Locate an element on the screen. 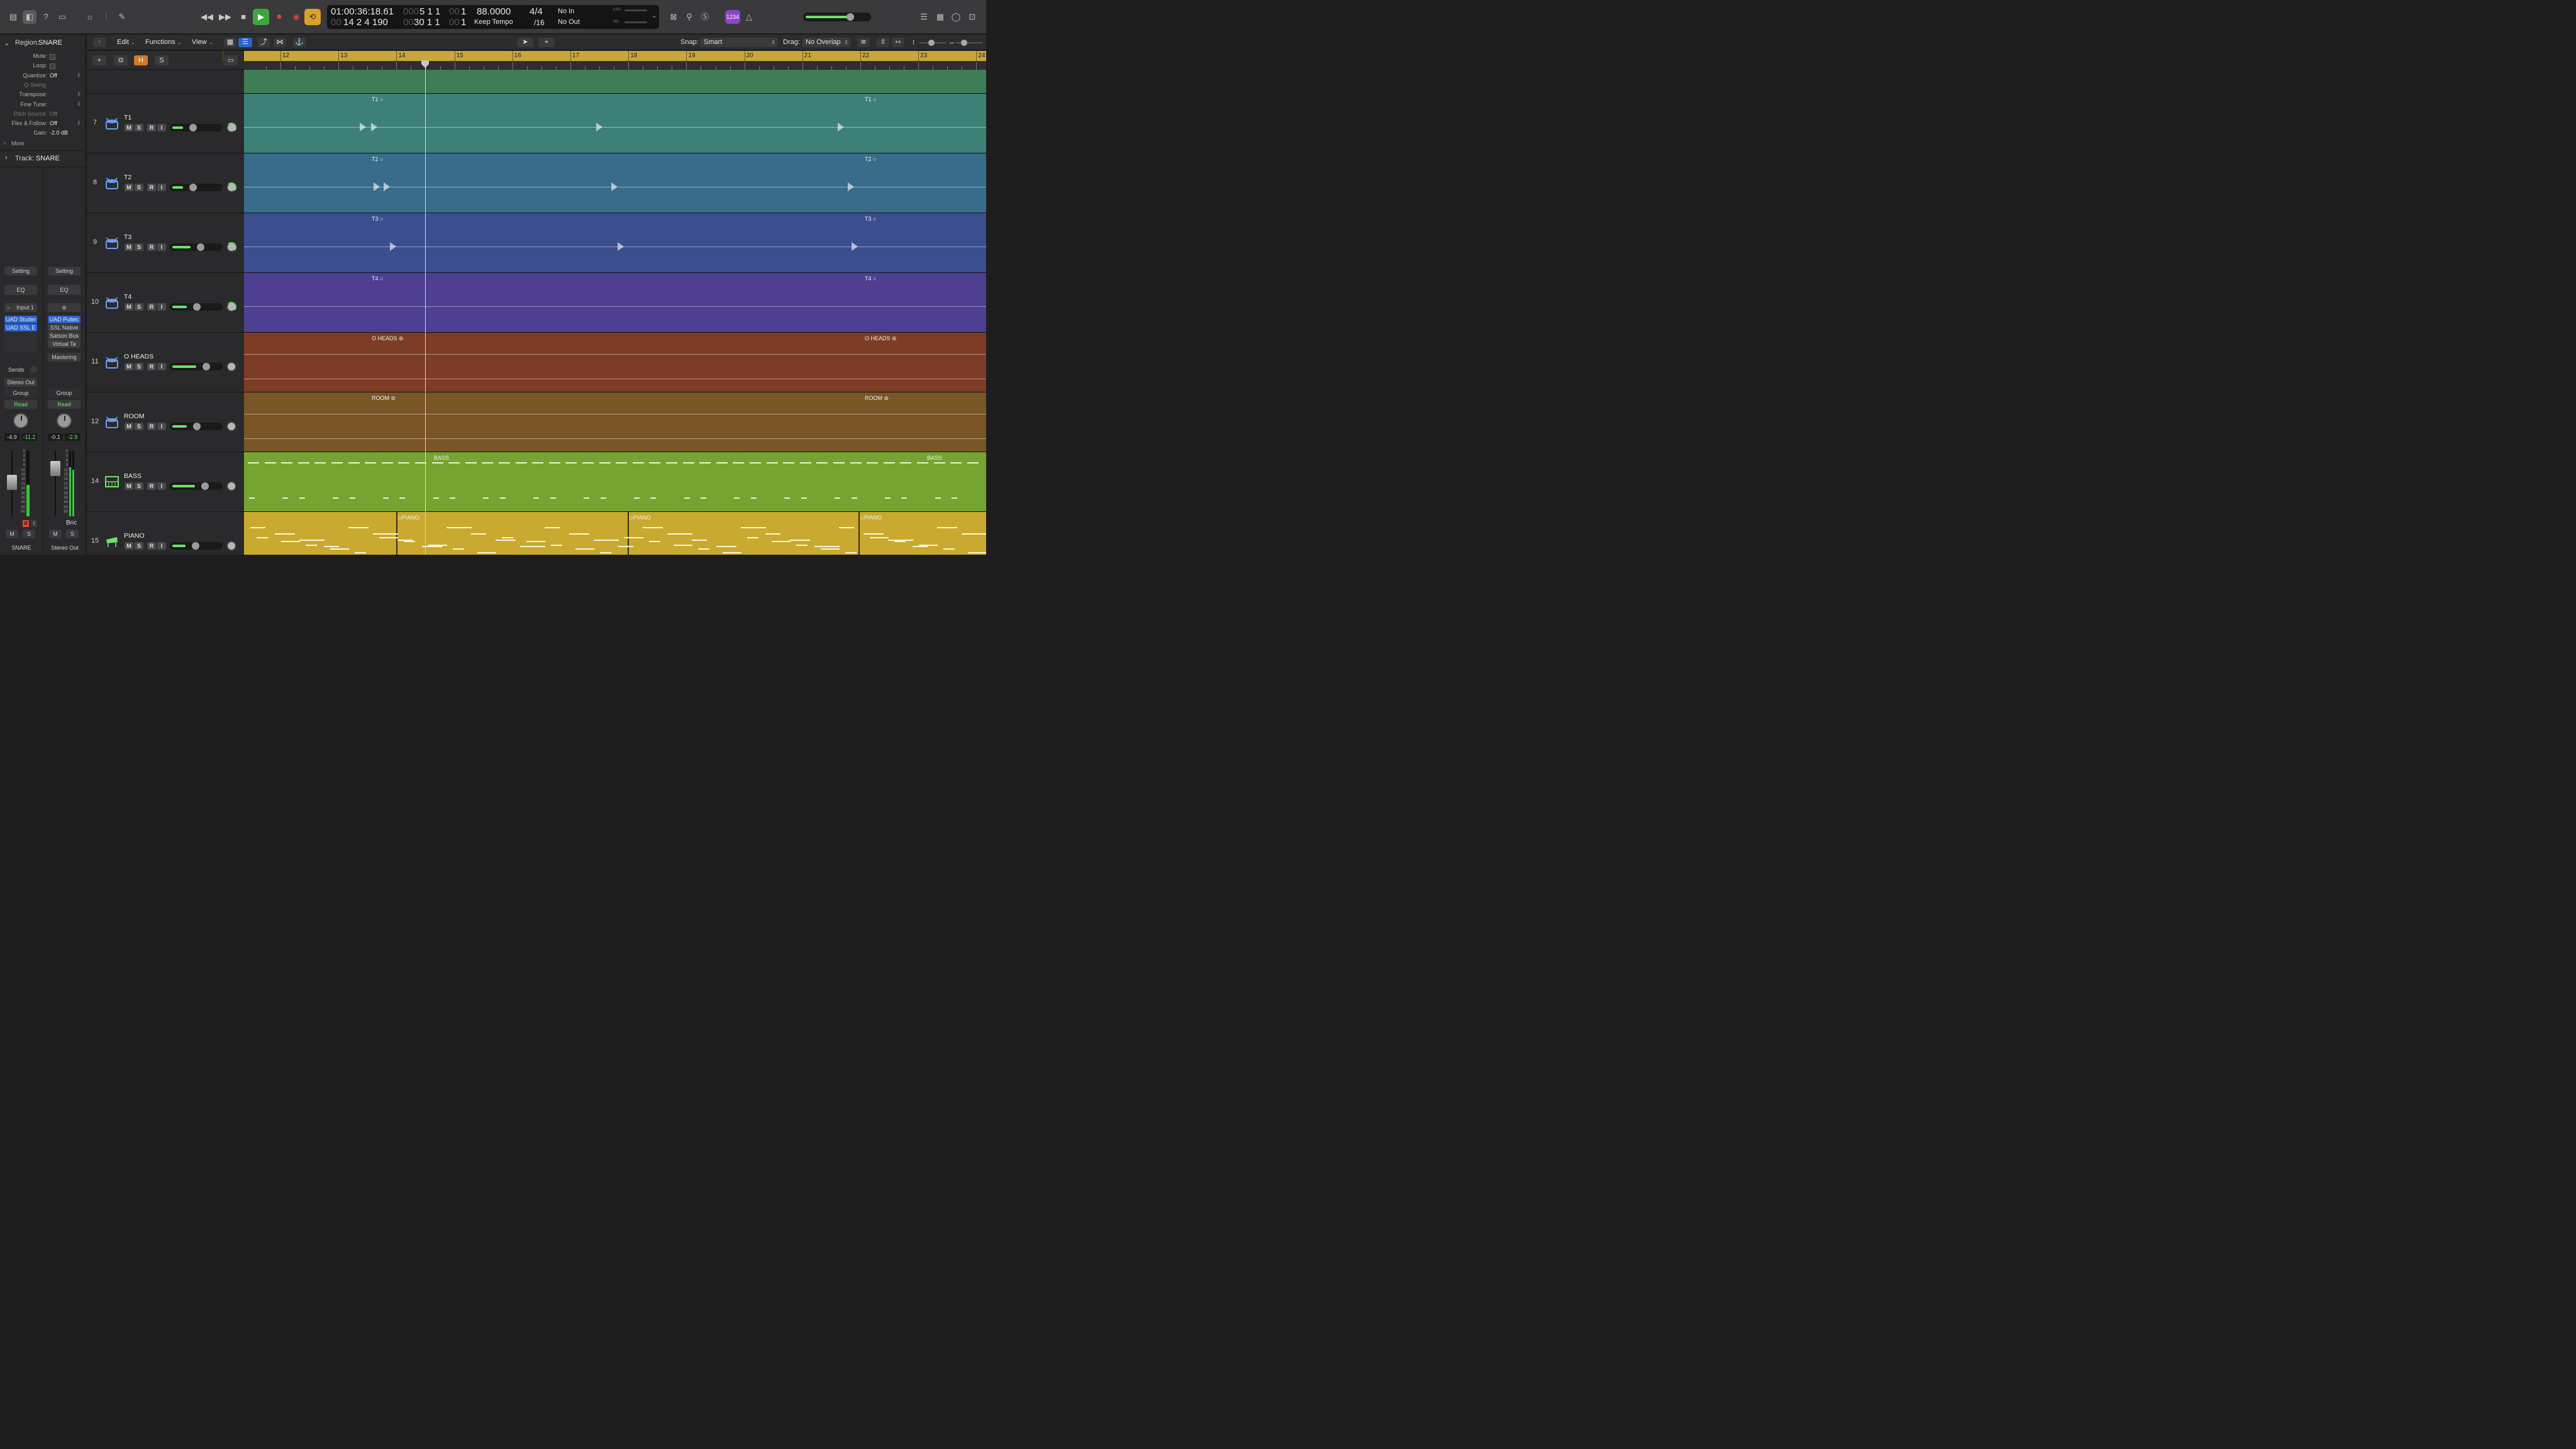 The image size is (2576, 1449). track-header-partial is located at coordinates (165, 82).